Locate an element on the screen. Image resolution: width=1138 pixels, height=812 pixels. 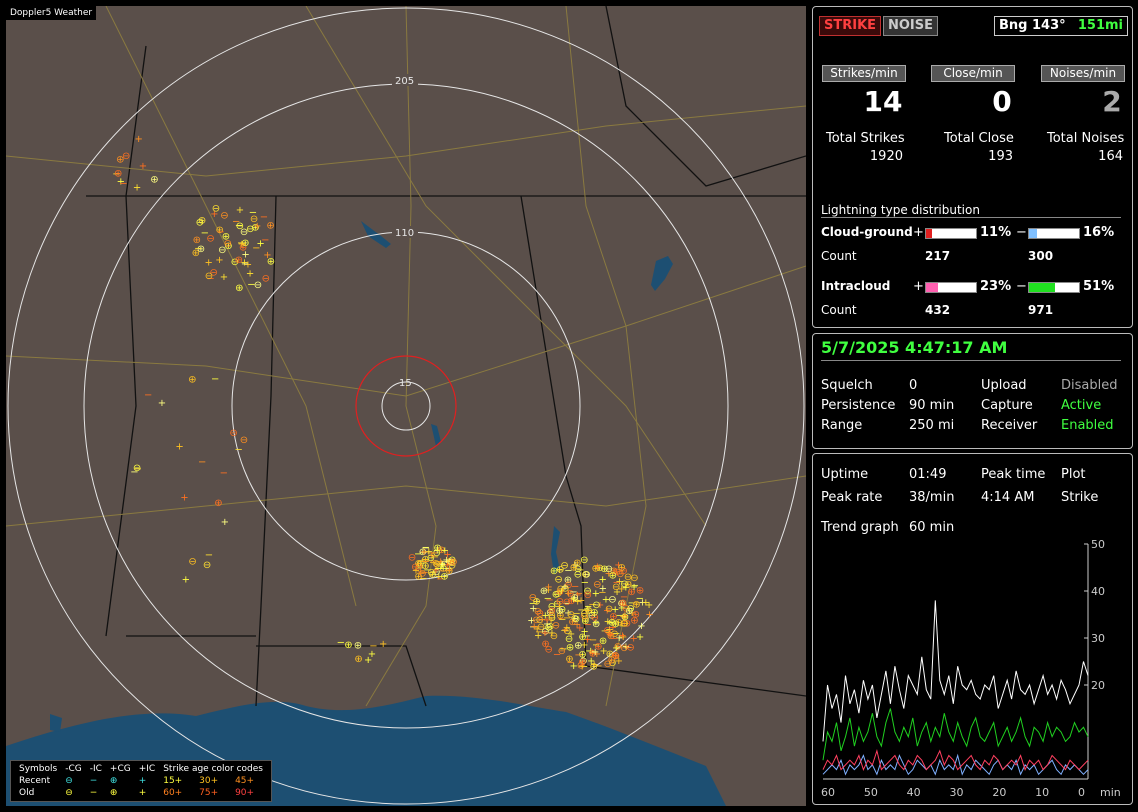
bearing-readout: Bng 143° 151mi is located at coordinates (1061, 26).